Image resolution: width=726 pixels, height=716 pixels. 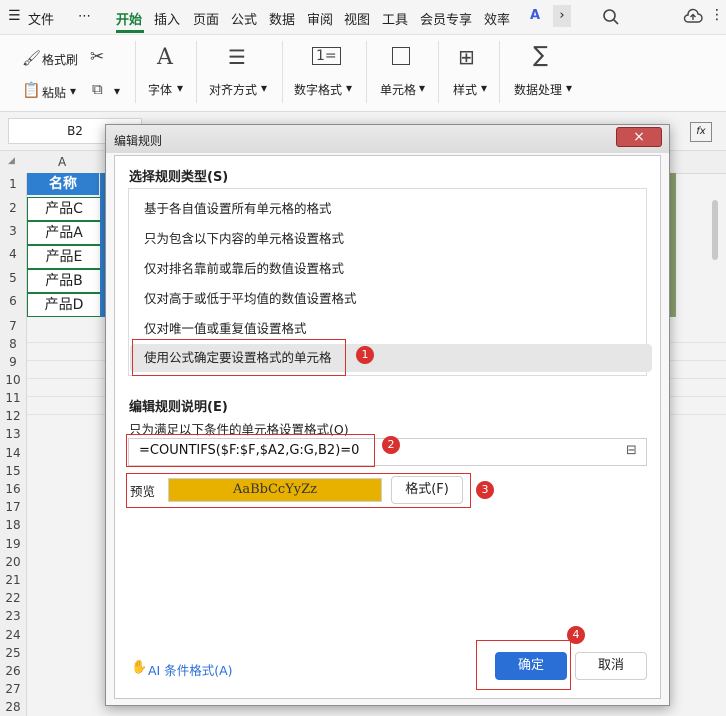 What do you see at coordinates (64, 281) in the screenshot?
I see `table-cell: 产品B` at bounding box center [64, 281].